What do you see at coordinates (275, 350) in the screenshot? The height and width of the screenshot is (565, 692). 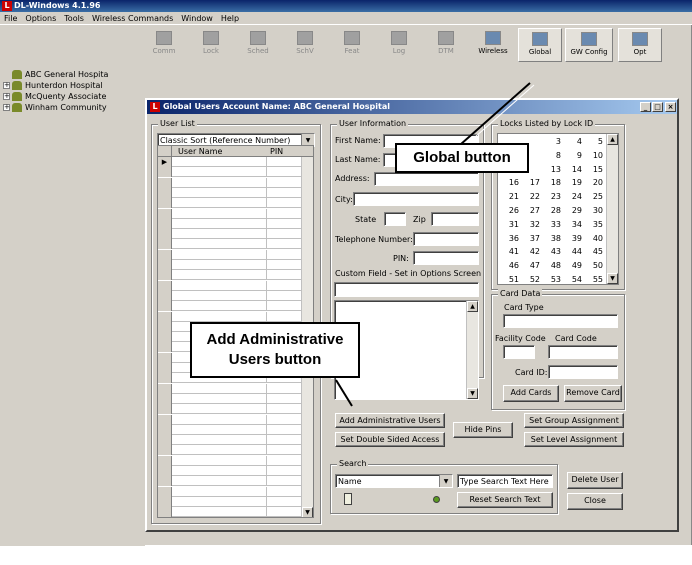 I see `admin-users-callout: Add Administrative Users button` at bounding box center [275, 350].